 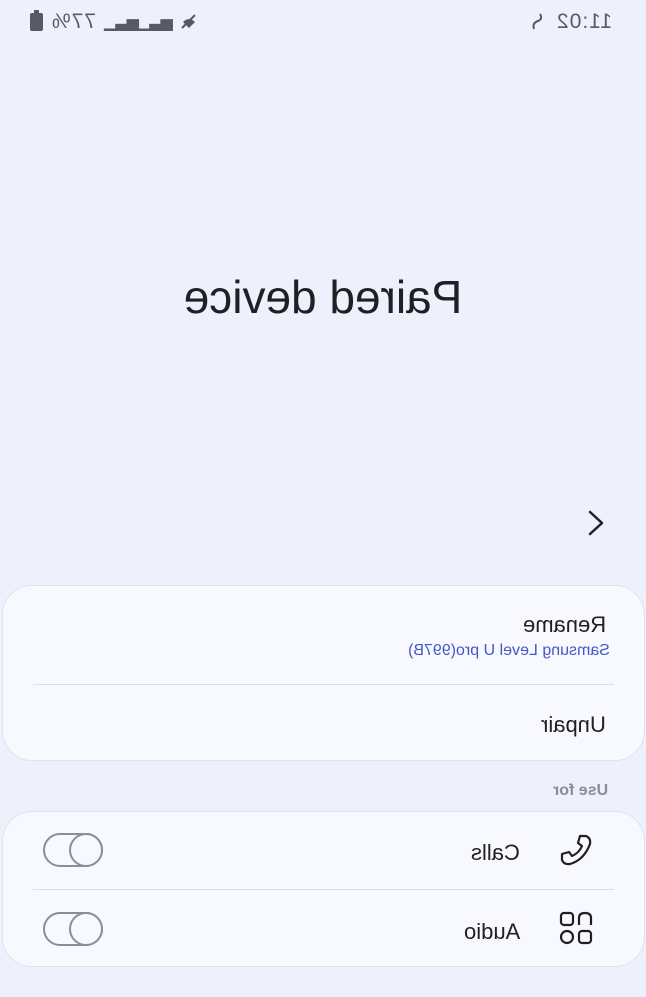 I want to click on status-right: 11:02, so click(x=571, y=22).